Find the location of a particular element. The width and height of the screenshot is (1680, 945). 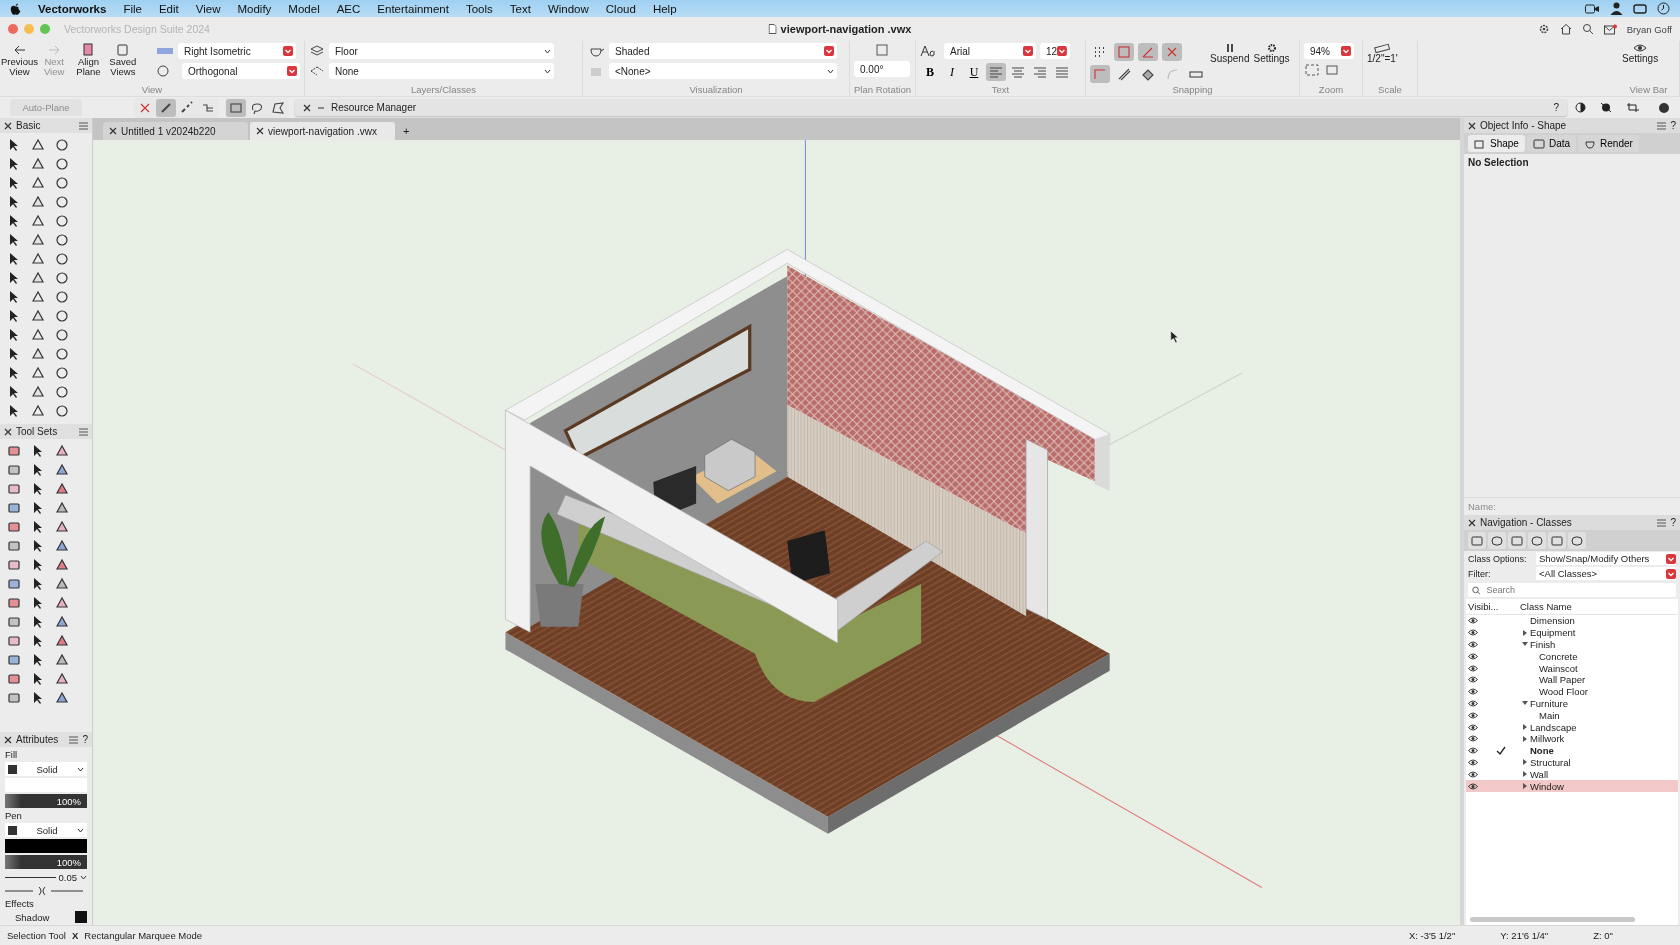

class-row: Concrete is located at coordinates (1572, 656).